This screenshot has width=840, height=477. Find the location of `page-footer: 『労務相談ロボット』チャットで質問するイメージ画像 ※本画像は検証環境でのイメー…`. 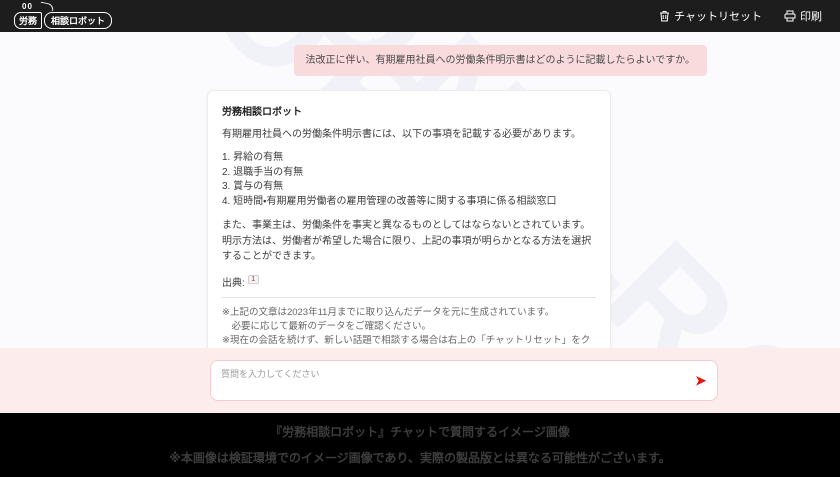

page-footer: 『労務相談ロボット』チャットで質問するイメージ画像 ※本画像は検証環境でのイメー… is located at coordinates (420, 445).